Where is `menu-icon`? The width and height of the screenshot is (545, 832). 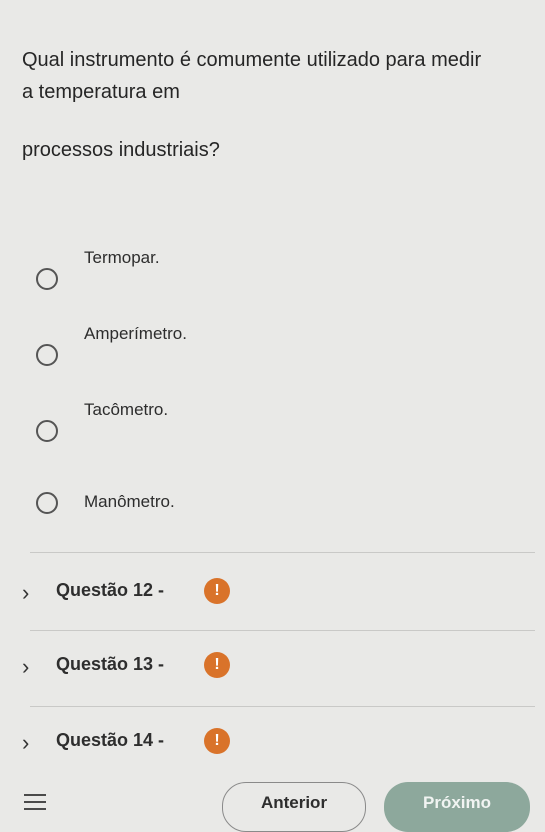
menu-icon is located at coordinates (35, 802).